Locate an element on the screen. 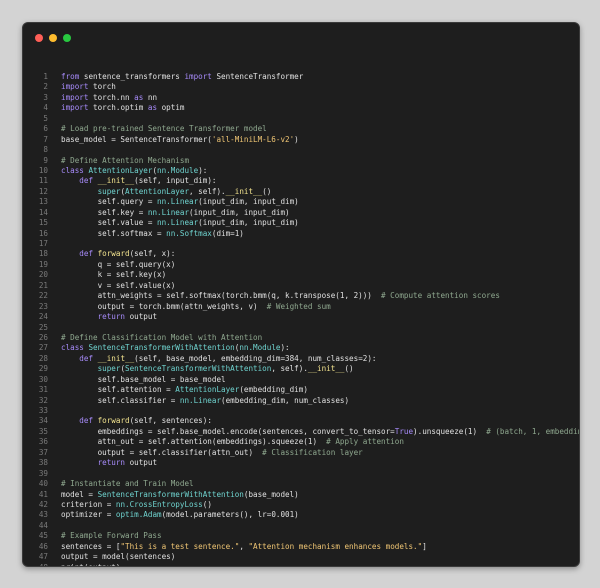 The width and height of the screenshot is (600, 588). line-number: 6 is located at coordinates (45, 129).